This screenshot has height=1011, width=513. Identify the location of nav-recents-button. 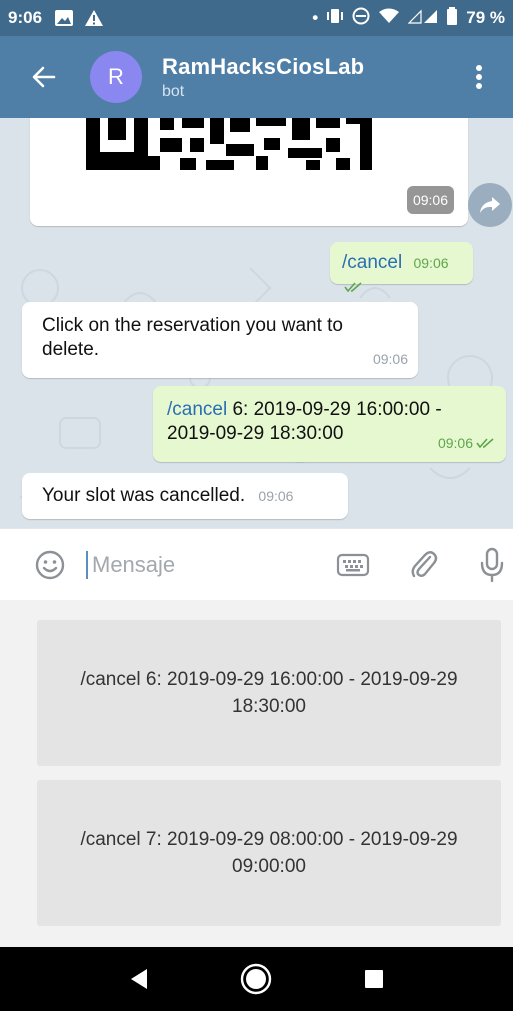
(374, 979).